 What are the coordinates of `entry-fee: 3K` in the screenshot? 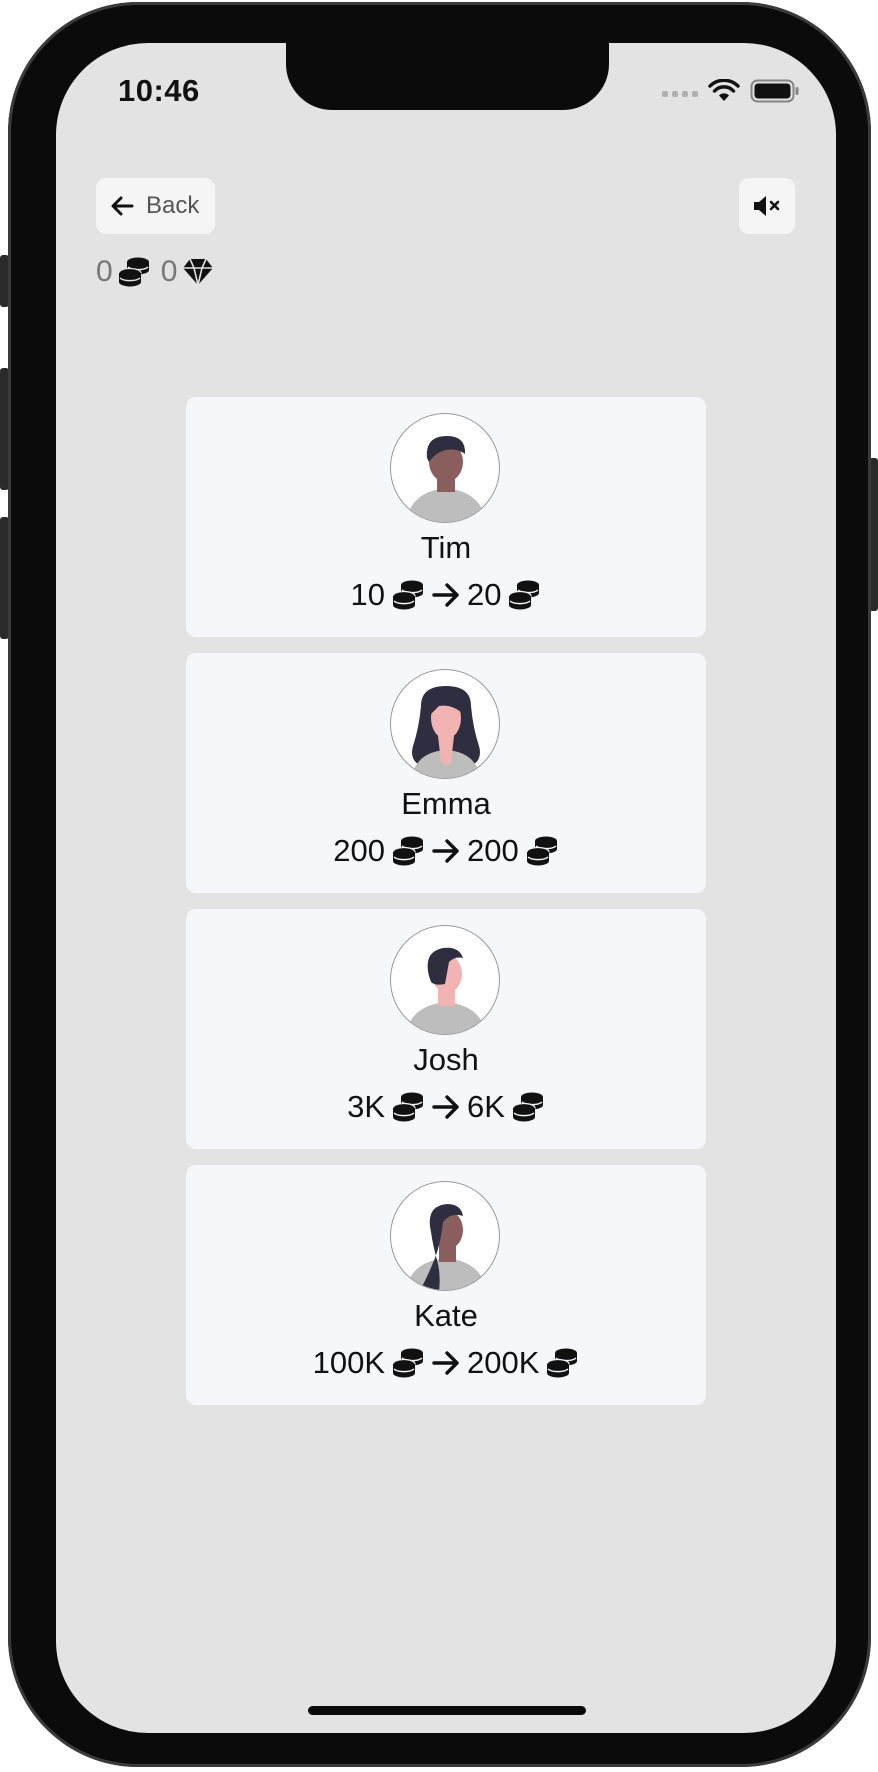 It's located at (366, 1106).